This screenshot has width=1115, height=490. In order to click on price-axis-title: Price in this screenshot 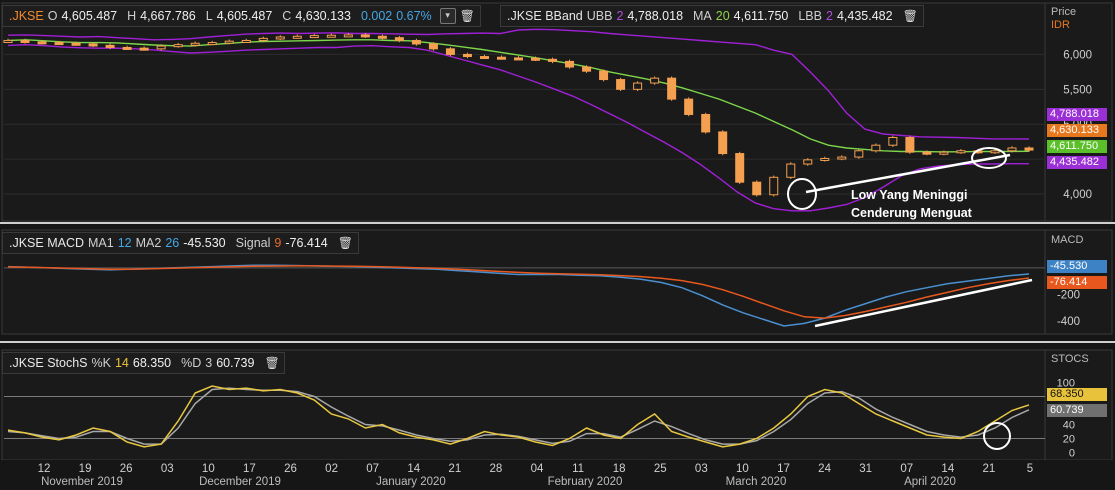, I will do `click(1064, 12)`.